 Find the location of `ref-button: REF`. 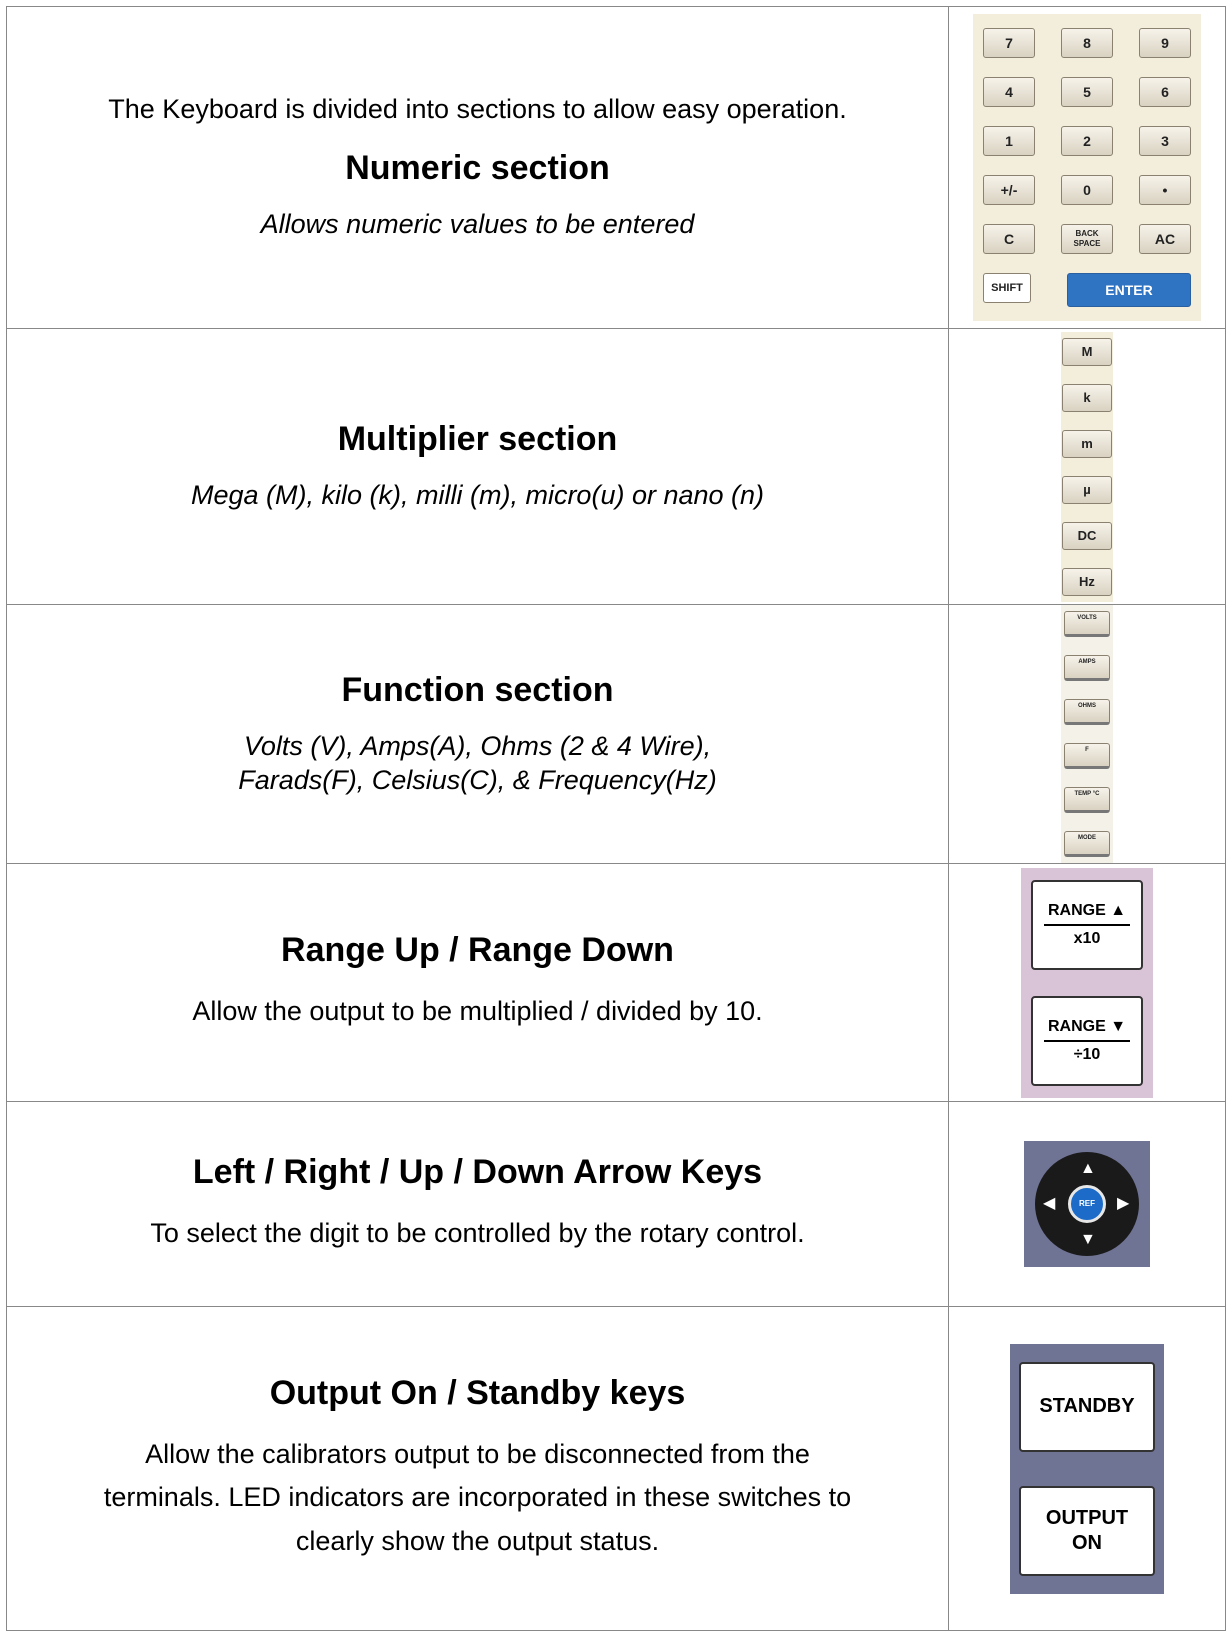

ref-button: REF is located at coordinates (1087, 1204).